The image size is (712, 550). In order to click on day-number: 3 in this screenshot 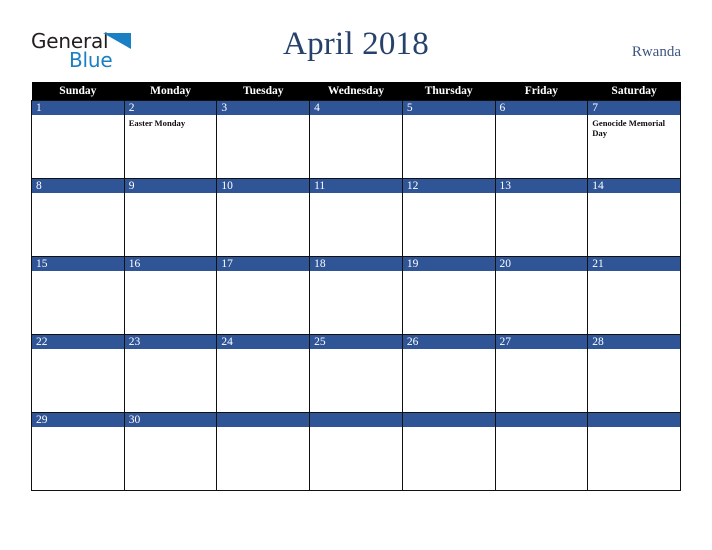, I will do `click(263, 108)`.